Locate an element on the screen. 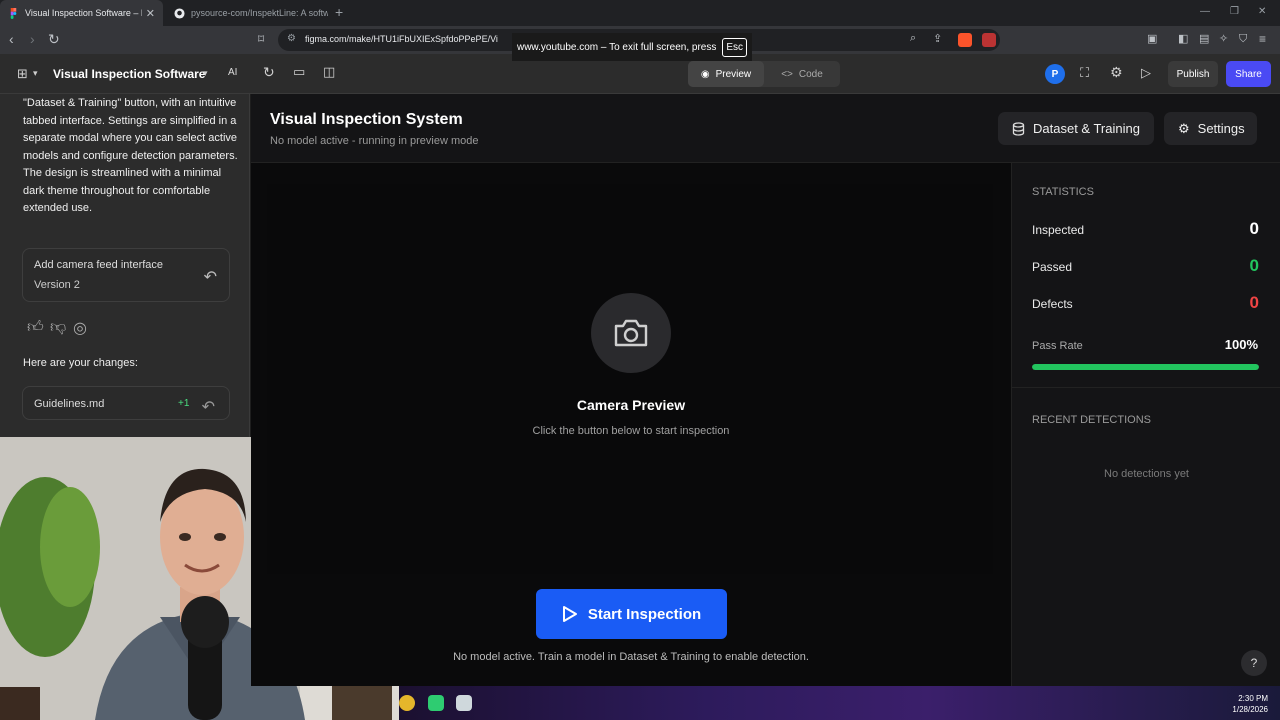 The height and width of the screenshot is (720, 1280). recent-empty-state: No detections yet is located at coordinates (1146, 474).